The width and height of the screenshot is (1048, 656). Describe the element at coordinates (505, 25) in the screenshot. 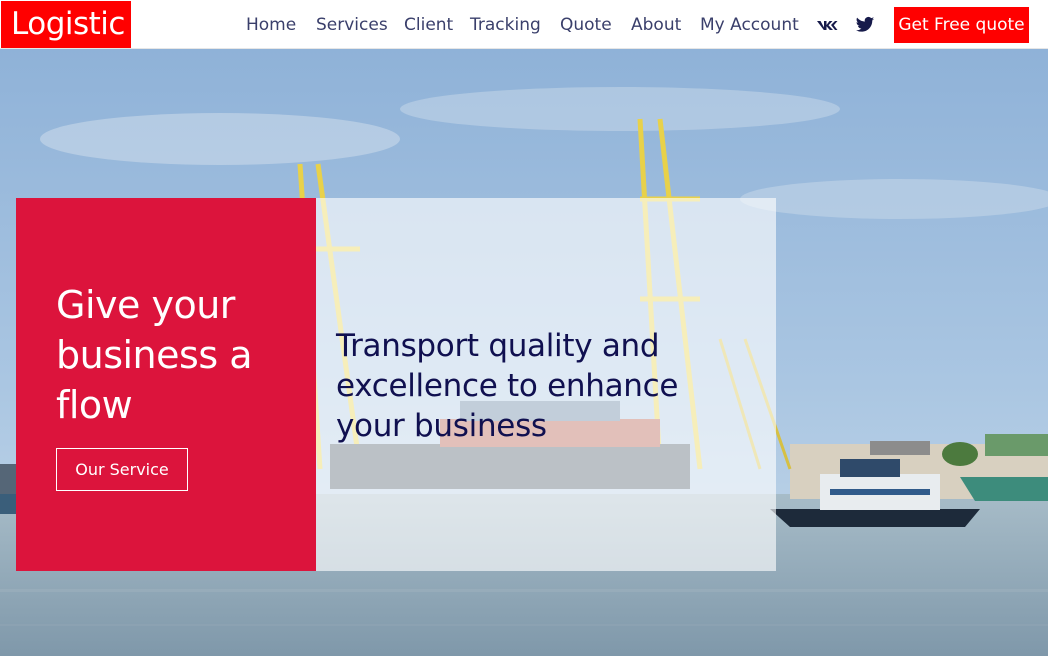

I see `nav-tracking: Tracking` at that location.